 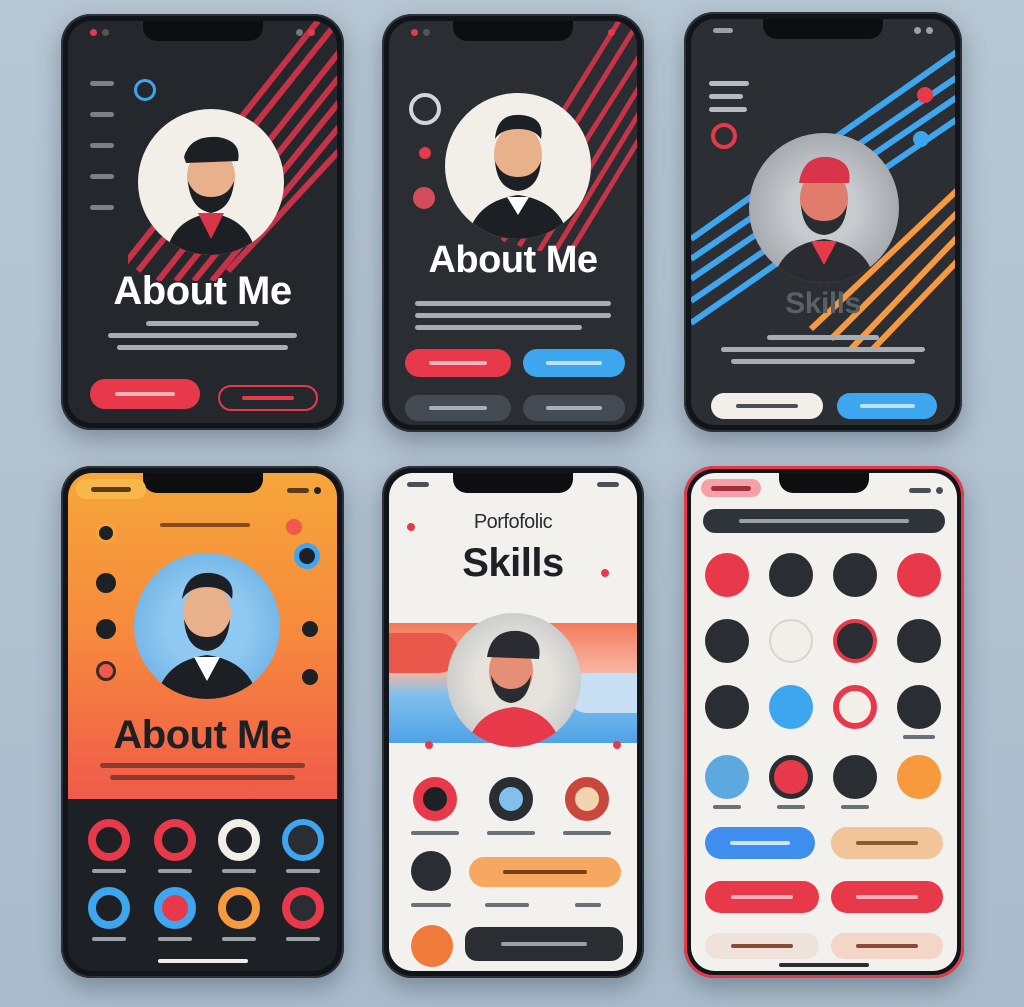 What do you see at coordinates (824, 722) in the screenshot?
I see `phone-icons-grid` at bounding box center [824, 722].